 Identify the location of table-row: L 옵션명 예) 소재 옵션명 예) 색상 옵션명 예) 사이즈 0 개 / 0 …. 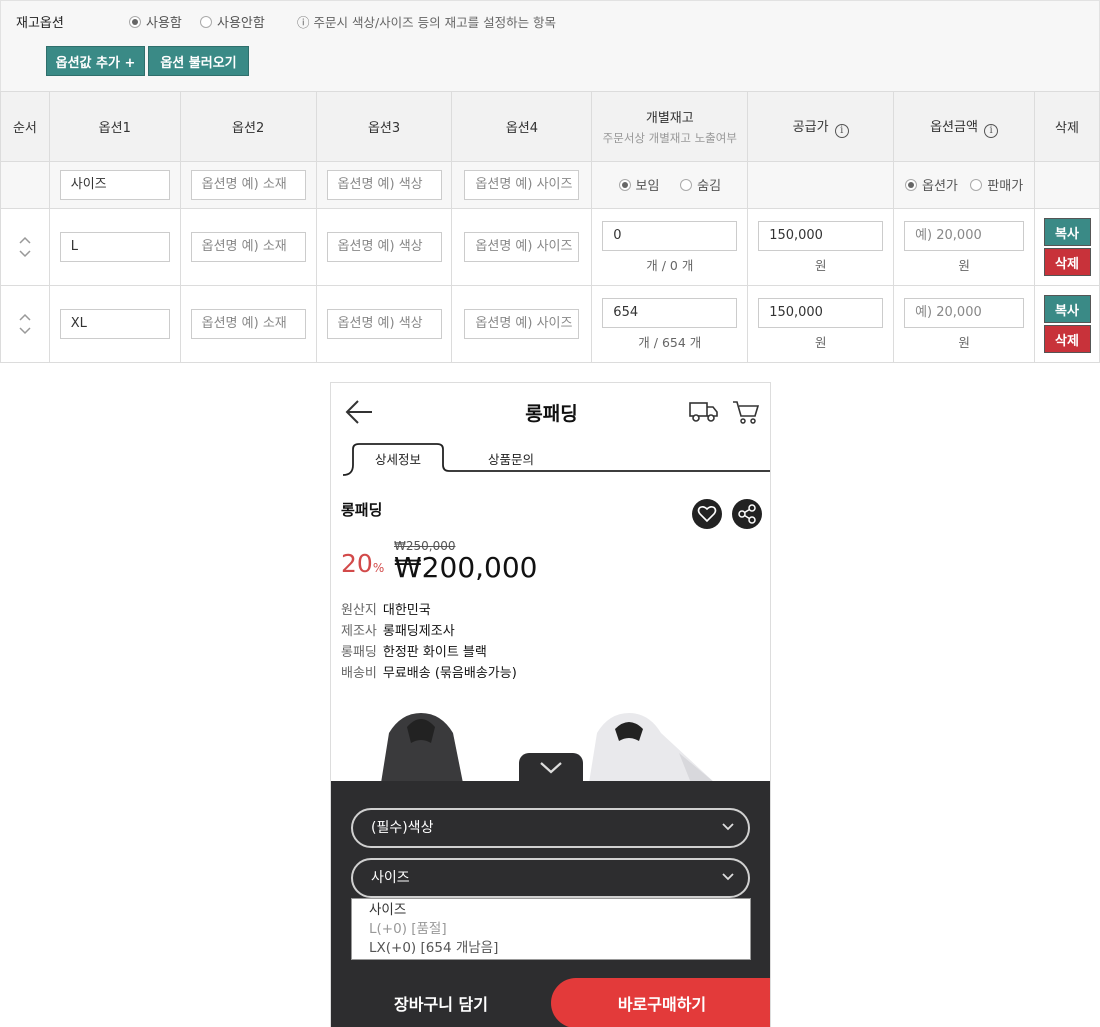
(550, 247).